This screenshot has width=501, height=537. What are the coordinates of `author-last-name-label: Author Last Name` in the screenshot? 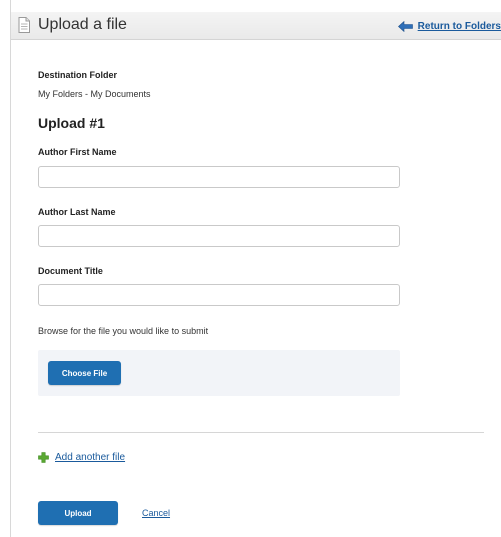 It's located at (77, 212).